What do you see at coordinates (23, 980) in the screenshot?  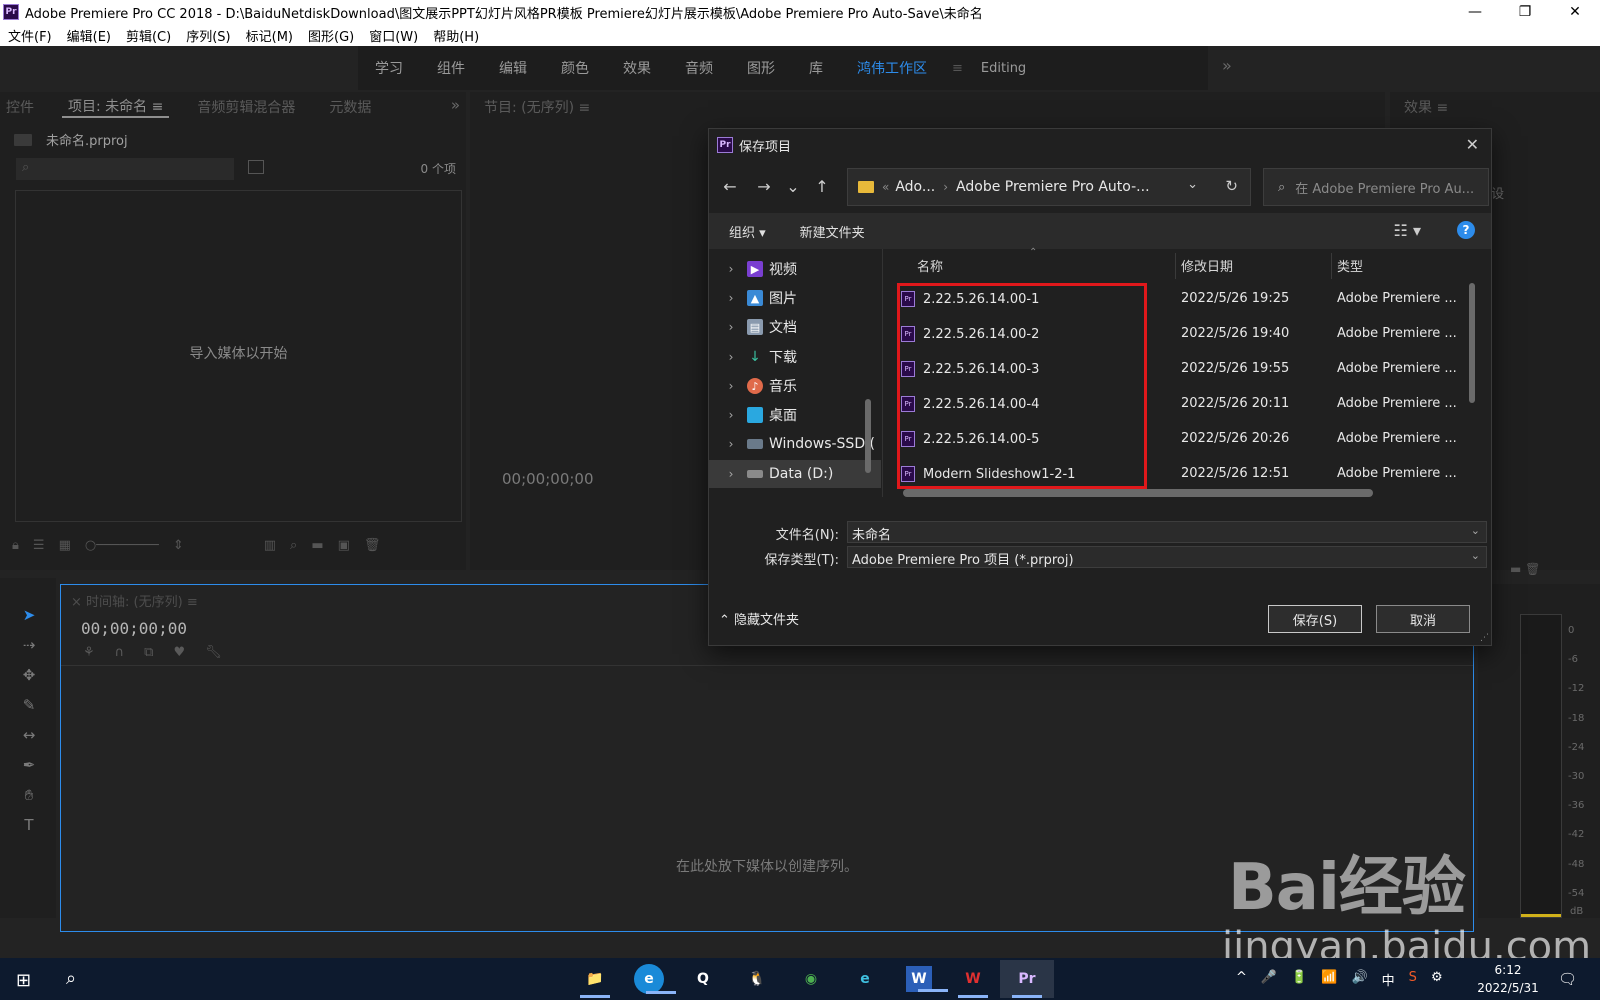 I see `windows-start-icon: ⊞` at bounding box center [23, 980].